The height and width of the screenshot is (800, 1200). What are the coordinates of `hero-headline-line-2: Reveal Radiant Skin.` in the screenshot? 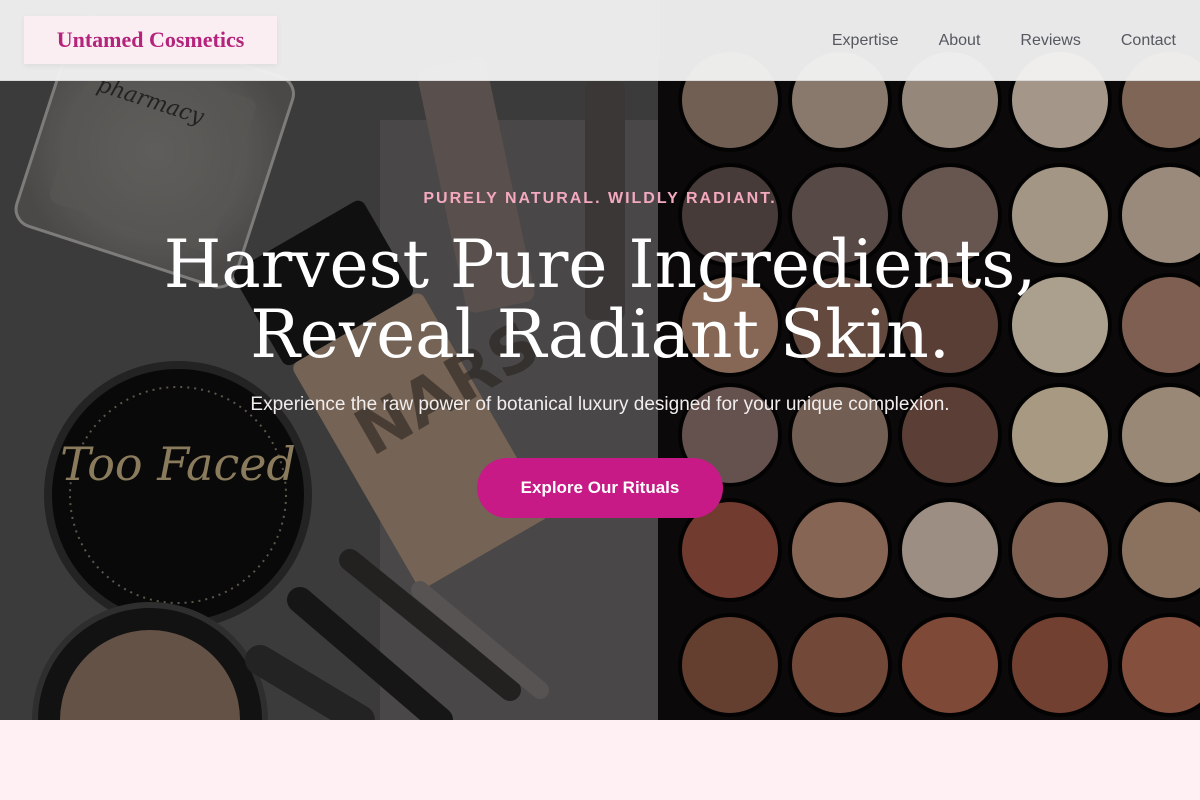 It's located at (600, 334).